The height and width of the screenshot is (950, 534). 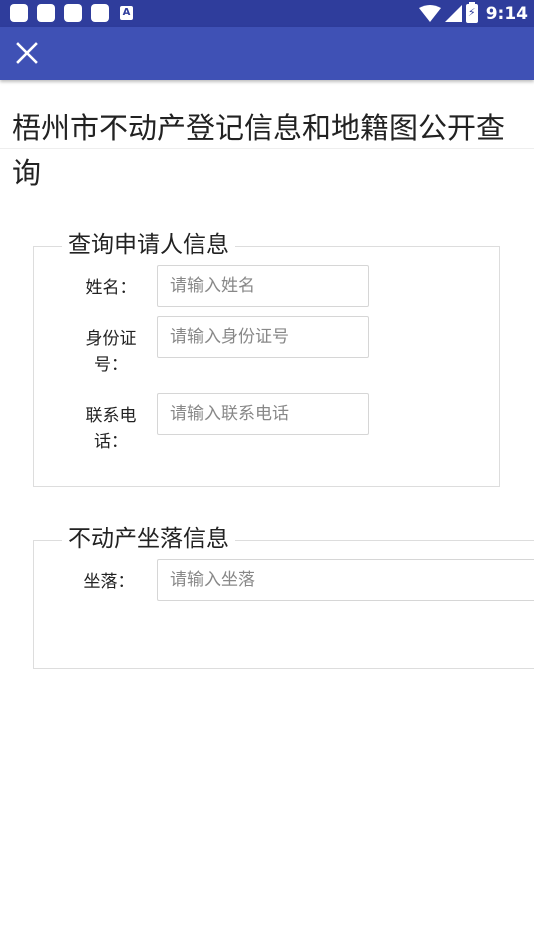 What do you see at coordinates (111, 288) in the screenshot?
I see `name-label: 姓名：` at bounding box center [111, 288].